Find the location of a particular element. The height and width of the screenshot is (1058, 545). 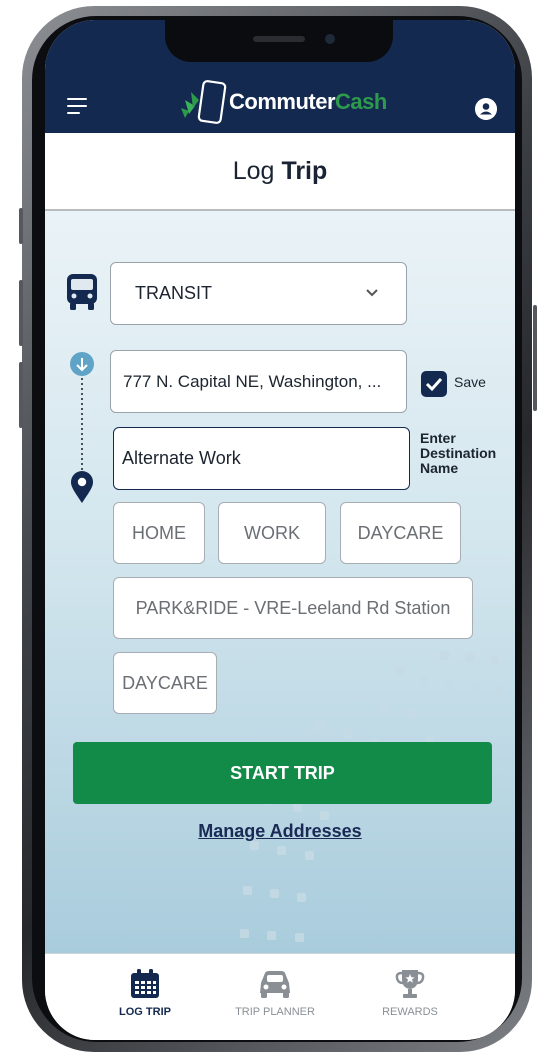

phone-notch is located at coordinates (279, 41).